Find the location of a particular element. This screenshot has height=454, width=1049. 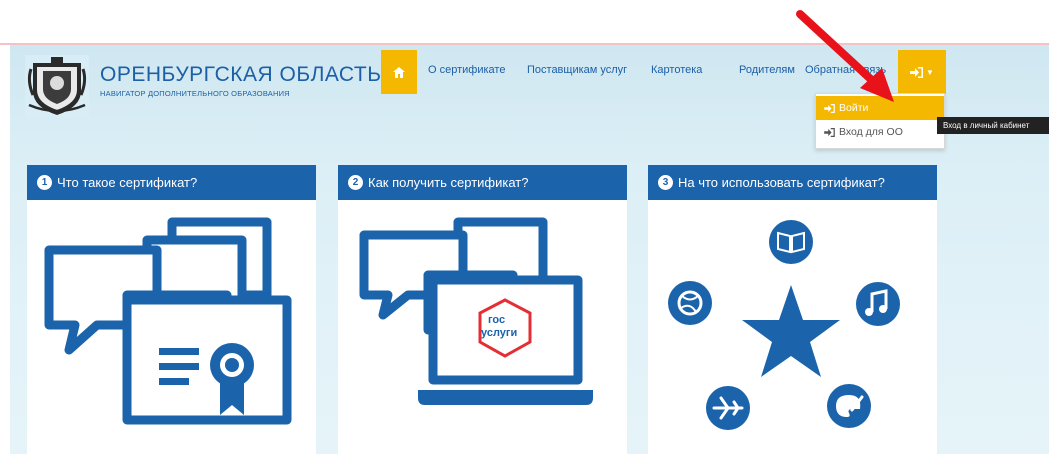

home-icon is located at coordinates (399, 72).